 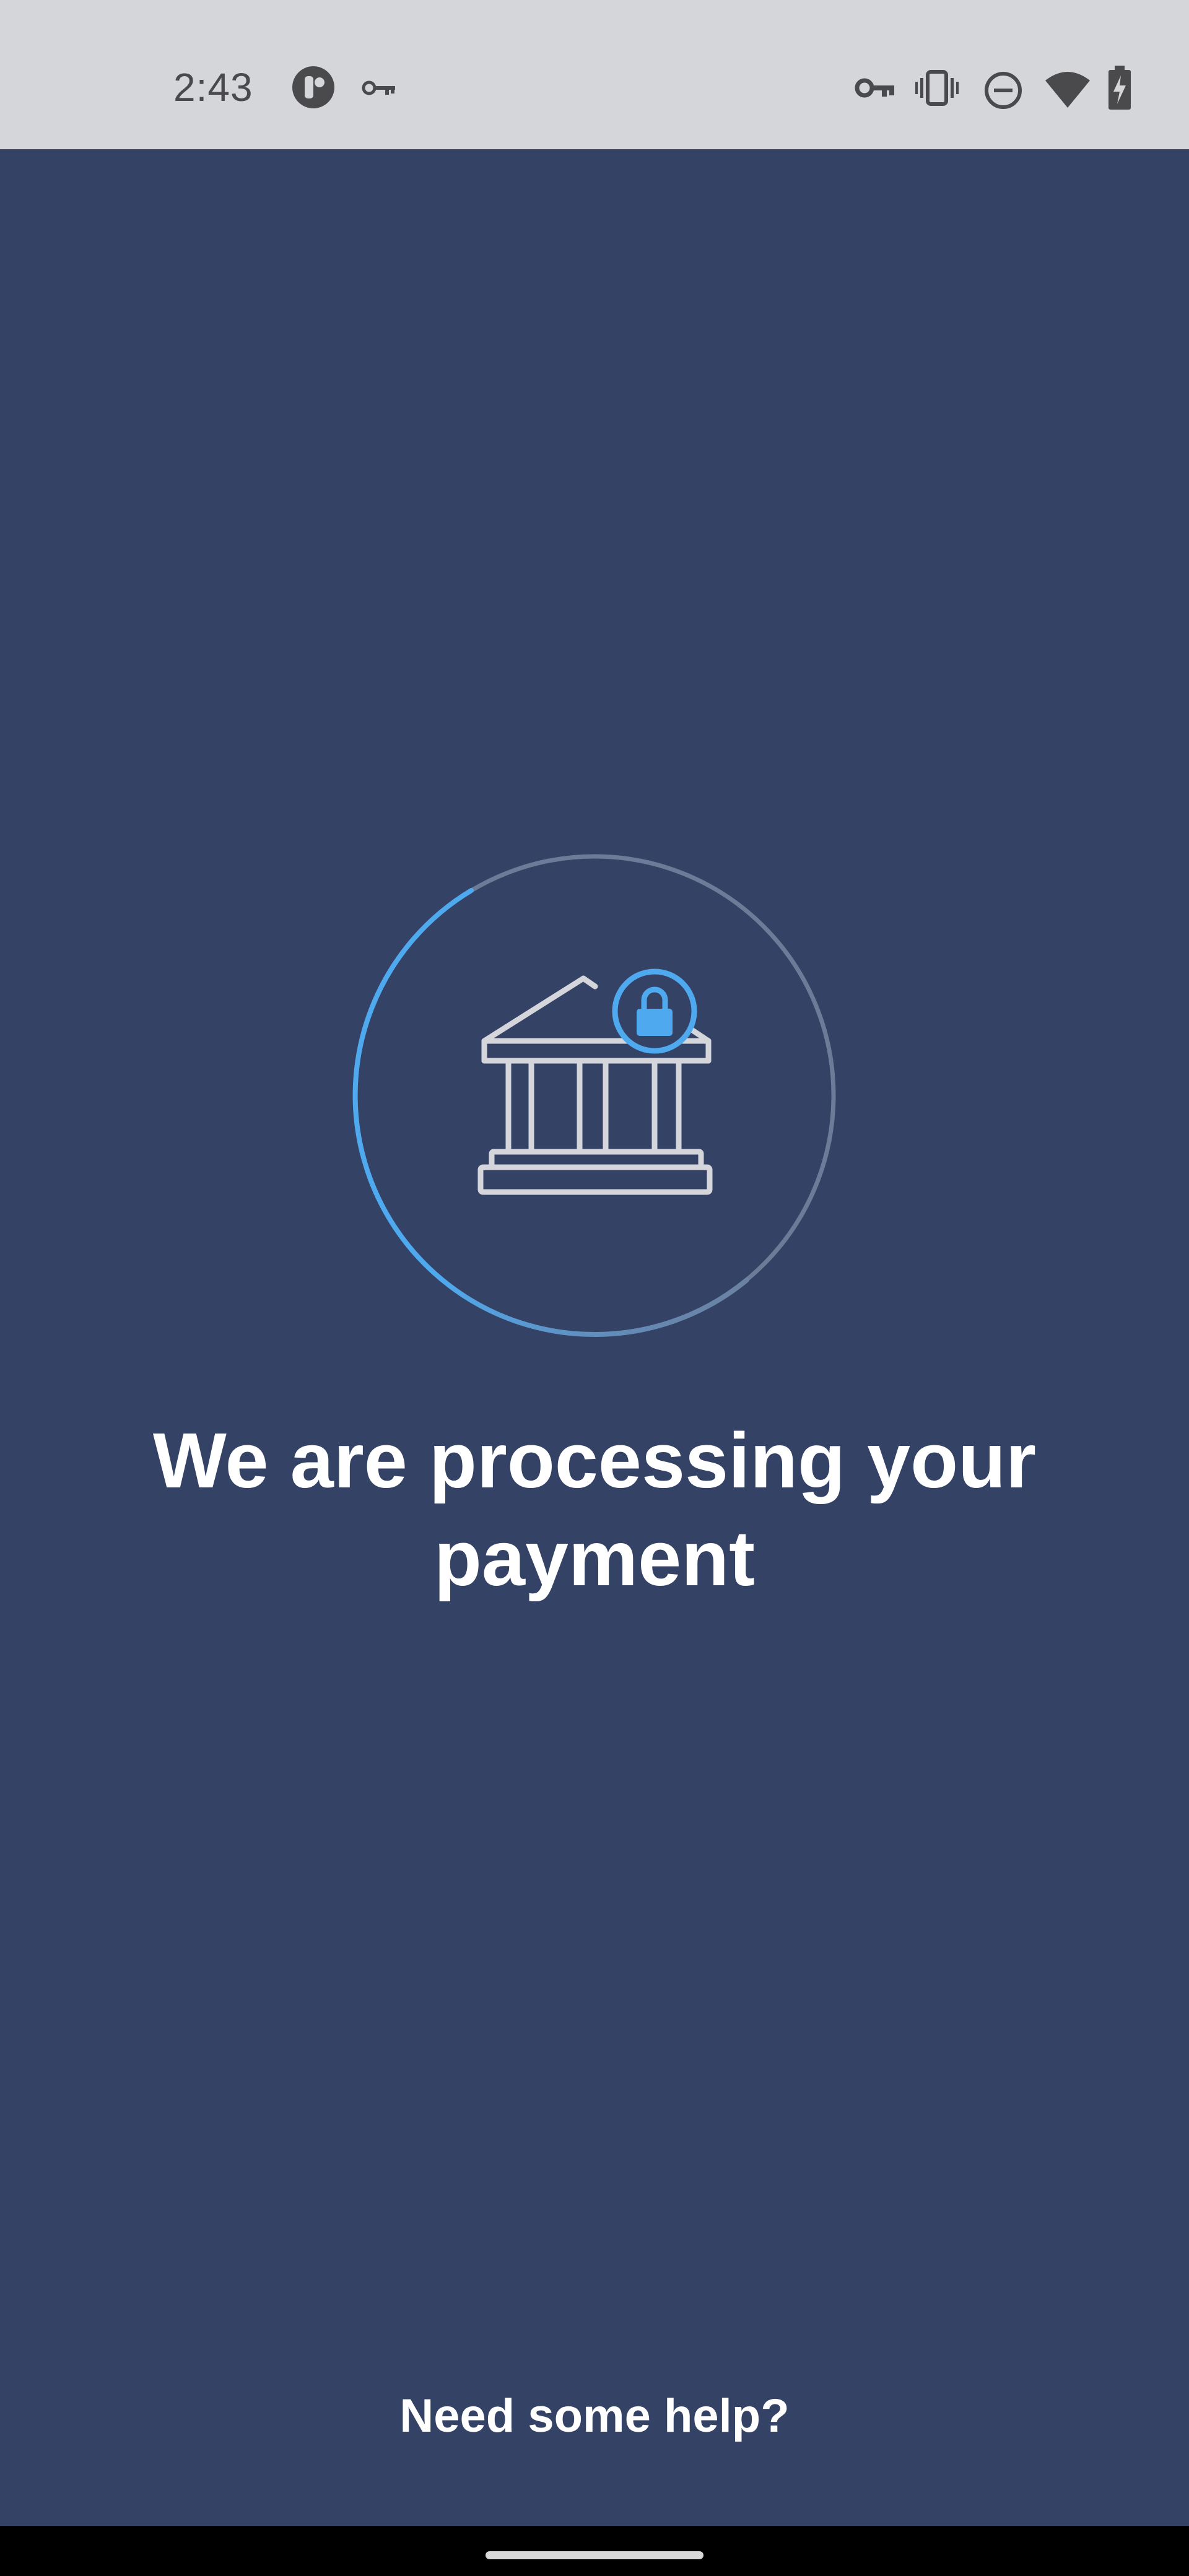 I want to click on progress-ring-track, so click(x=594, y=1095).